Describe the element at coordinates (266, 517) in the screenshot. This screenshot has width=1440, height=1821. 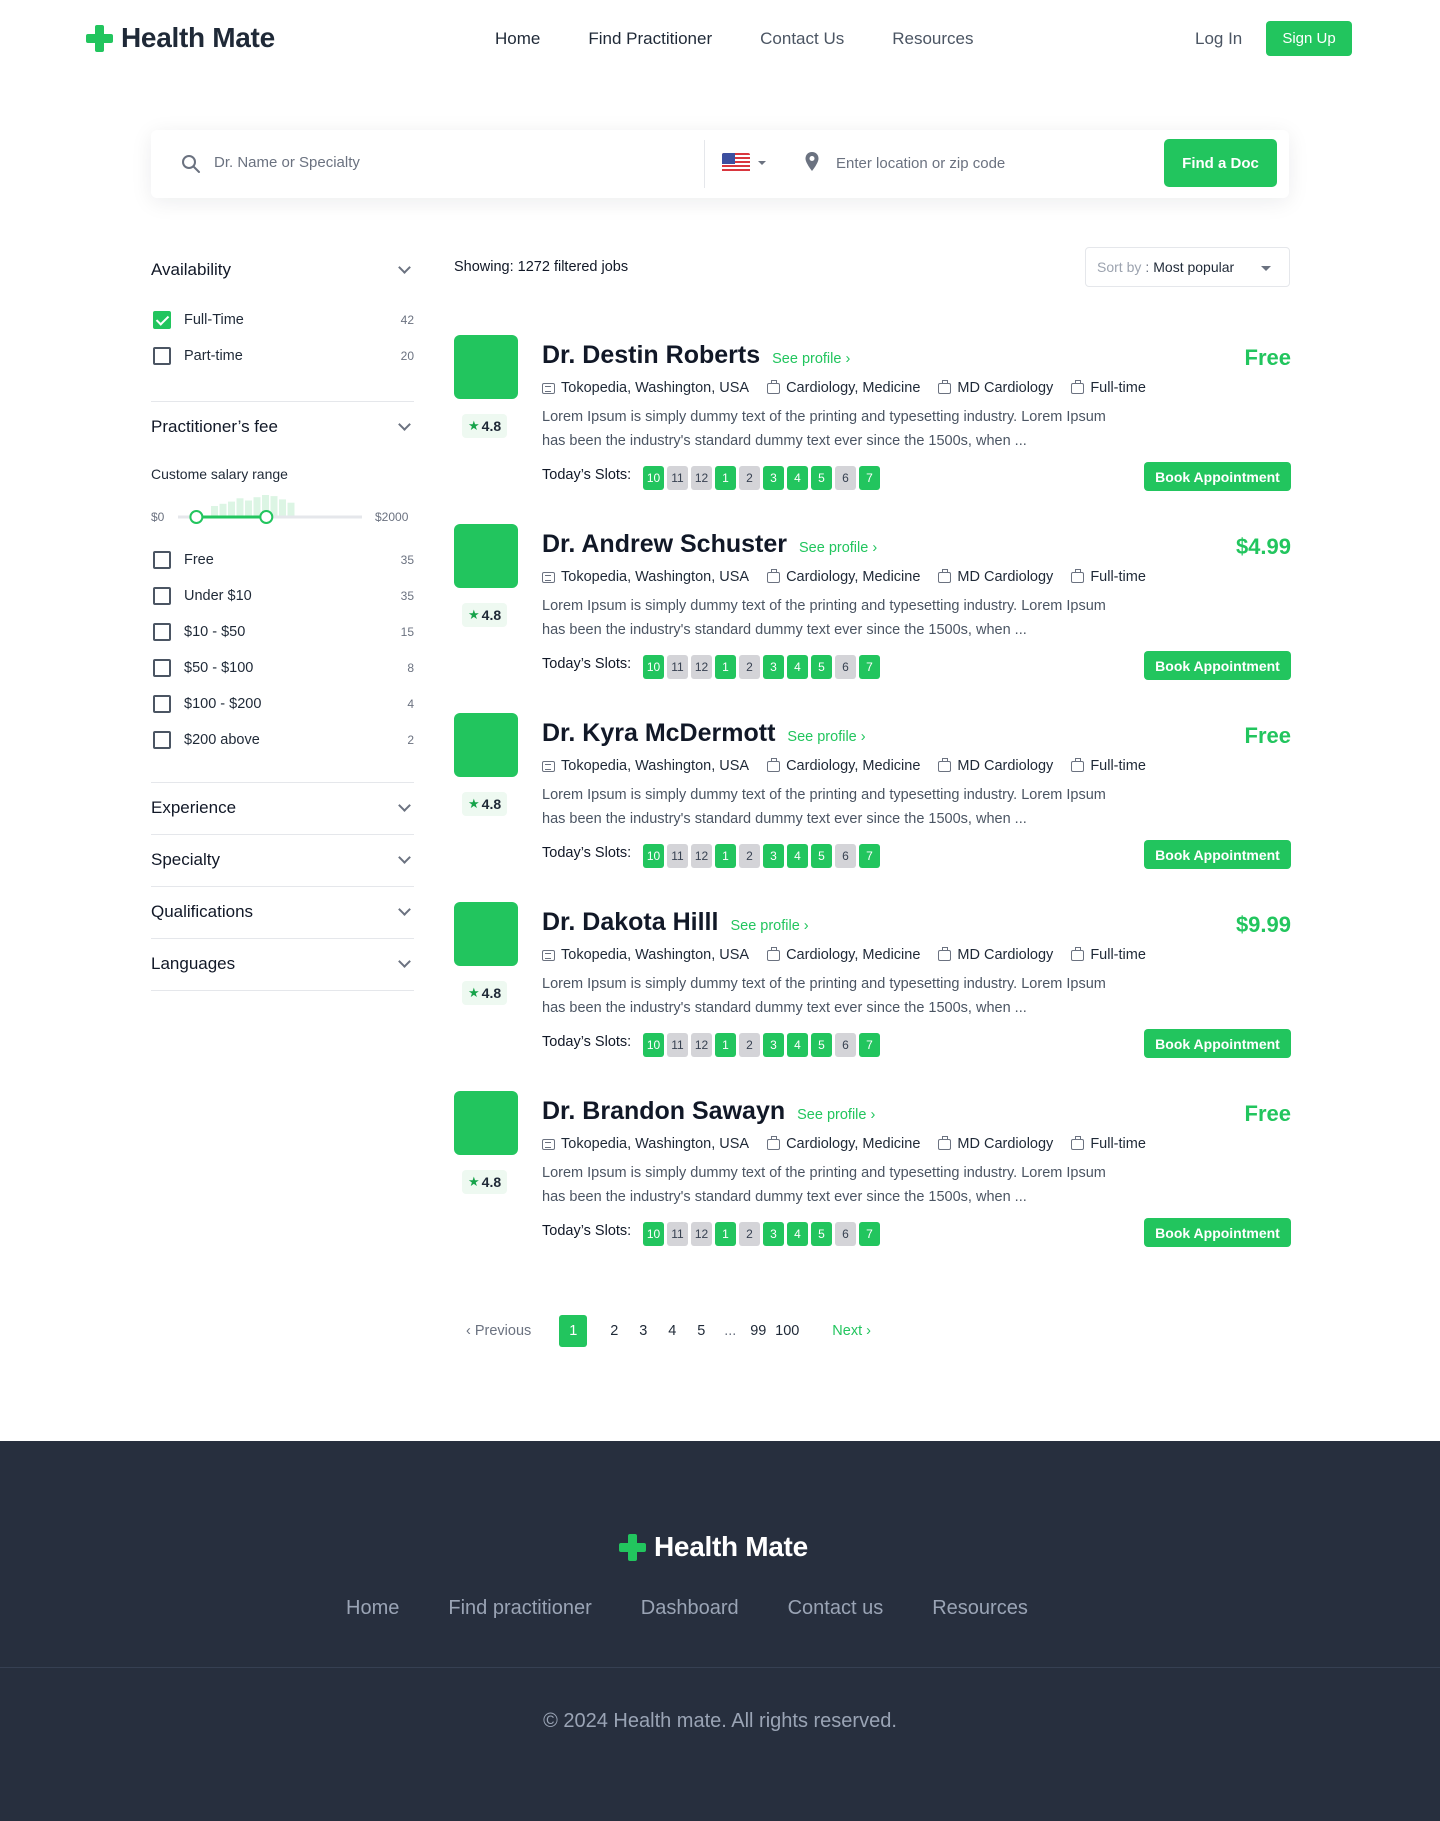
I see `slider-handle-max` at that location.